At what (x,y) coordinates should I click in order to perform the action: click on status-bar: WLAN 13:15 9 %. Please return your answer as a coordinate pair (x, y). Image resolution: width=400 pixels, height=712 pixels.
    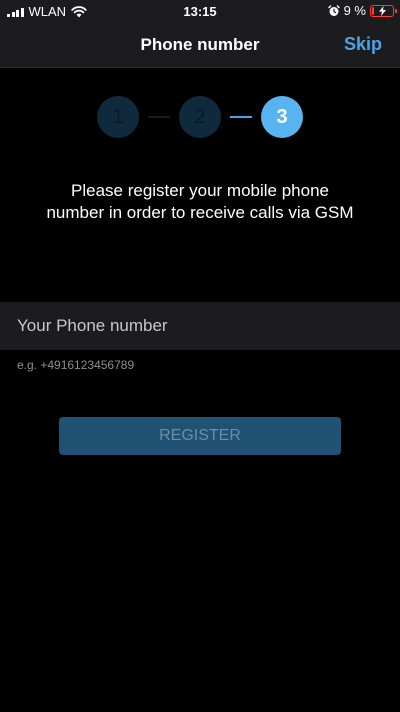
    Looking at the image, I should click on (200, 11).